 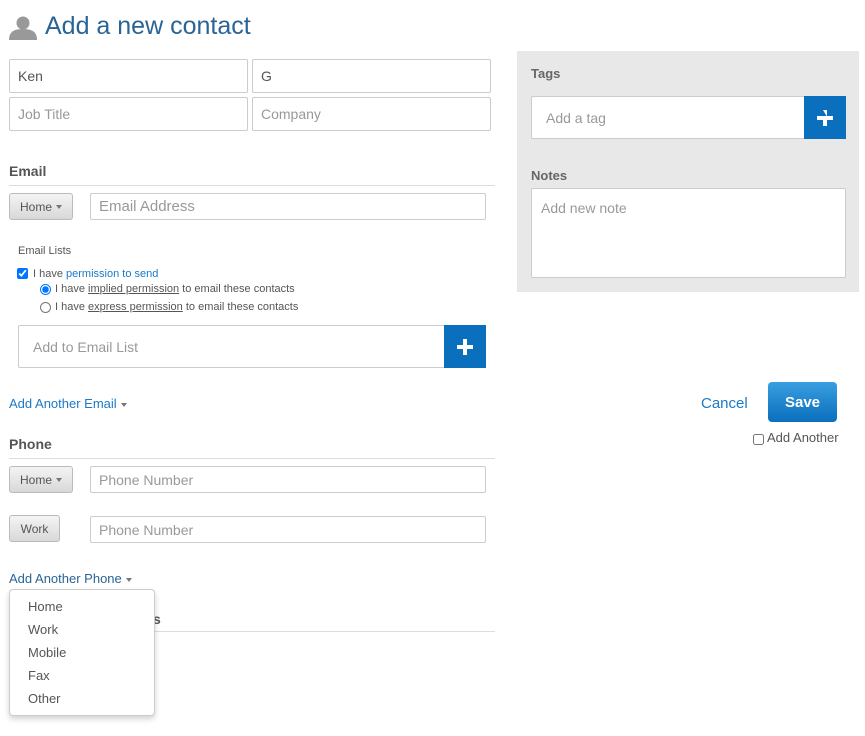 I want to click on add-another-email-link: Add Another Email, so click(x=68, y=403).